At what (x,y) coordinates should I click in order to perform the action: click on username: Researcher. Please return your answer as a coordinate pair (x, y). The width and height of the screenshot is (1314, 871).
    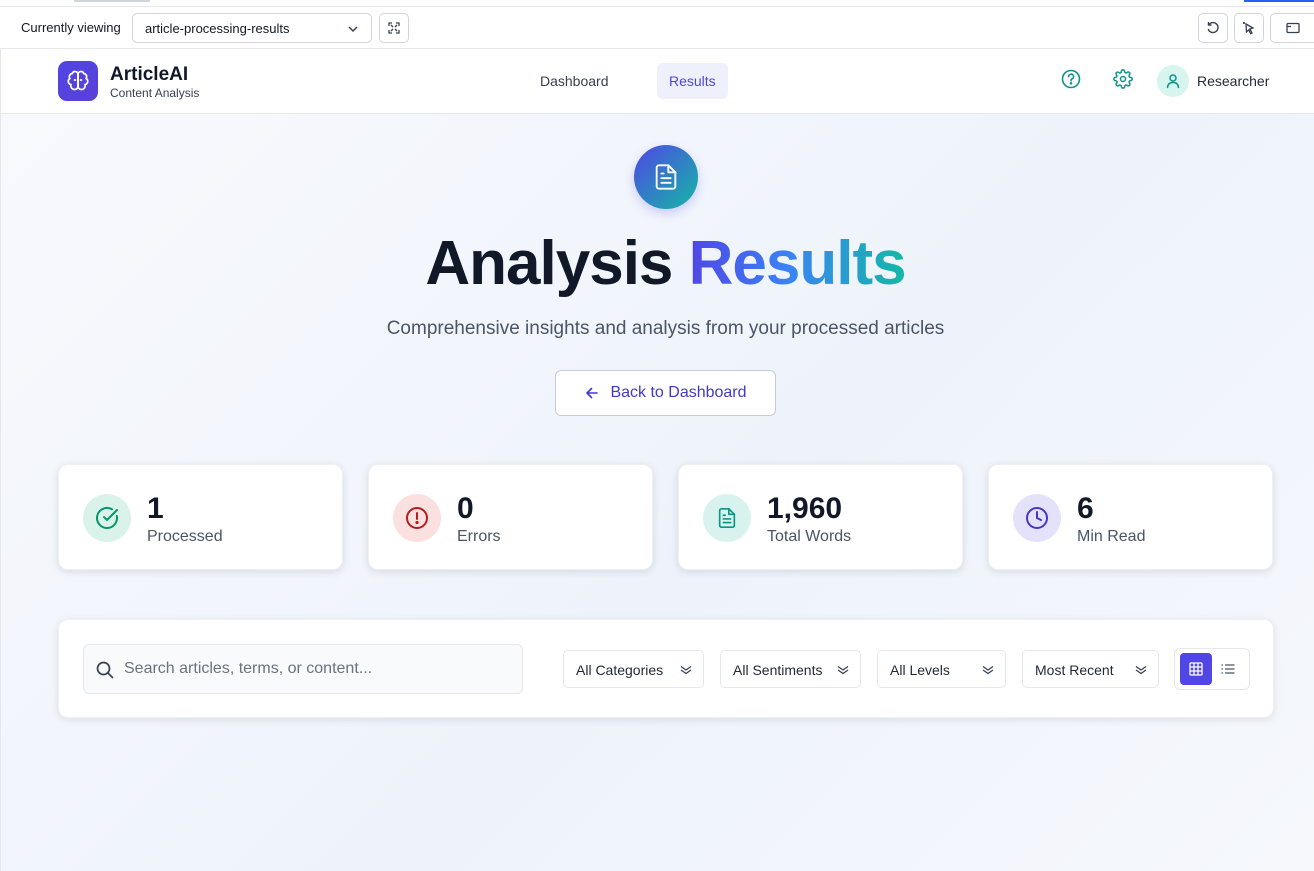
    Looking at the image, I should click on (1233, 81).